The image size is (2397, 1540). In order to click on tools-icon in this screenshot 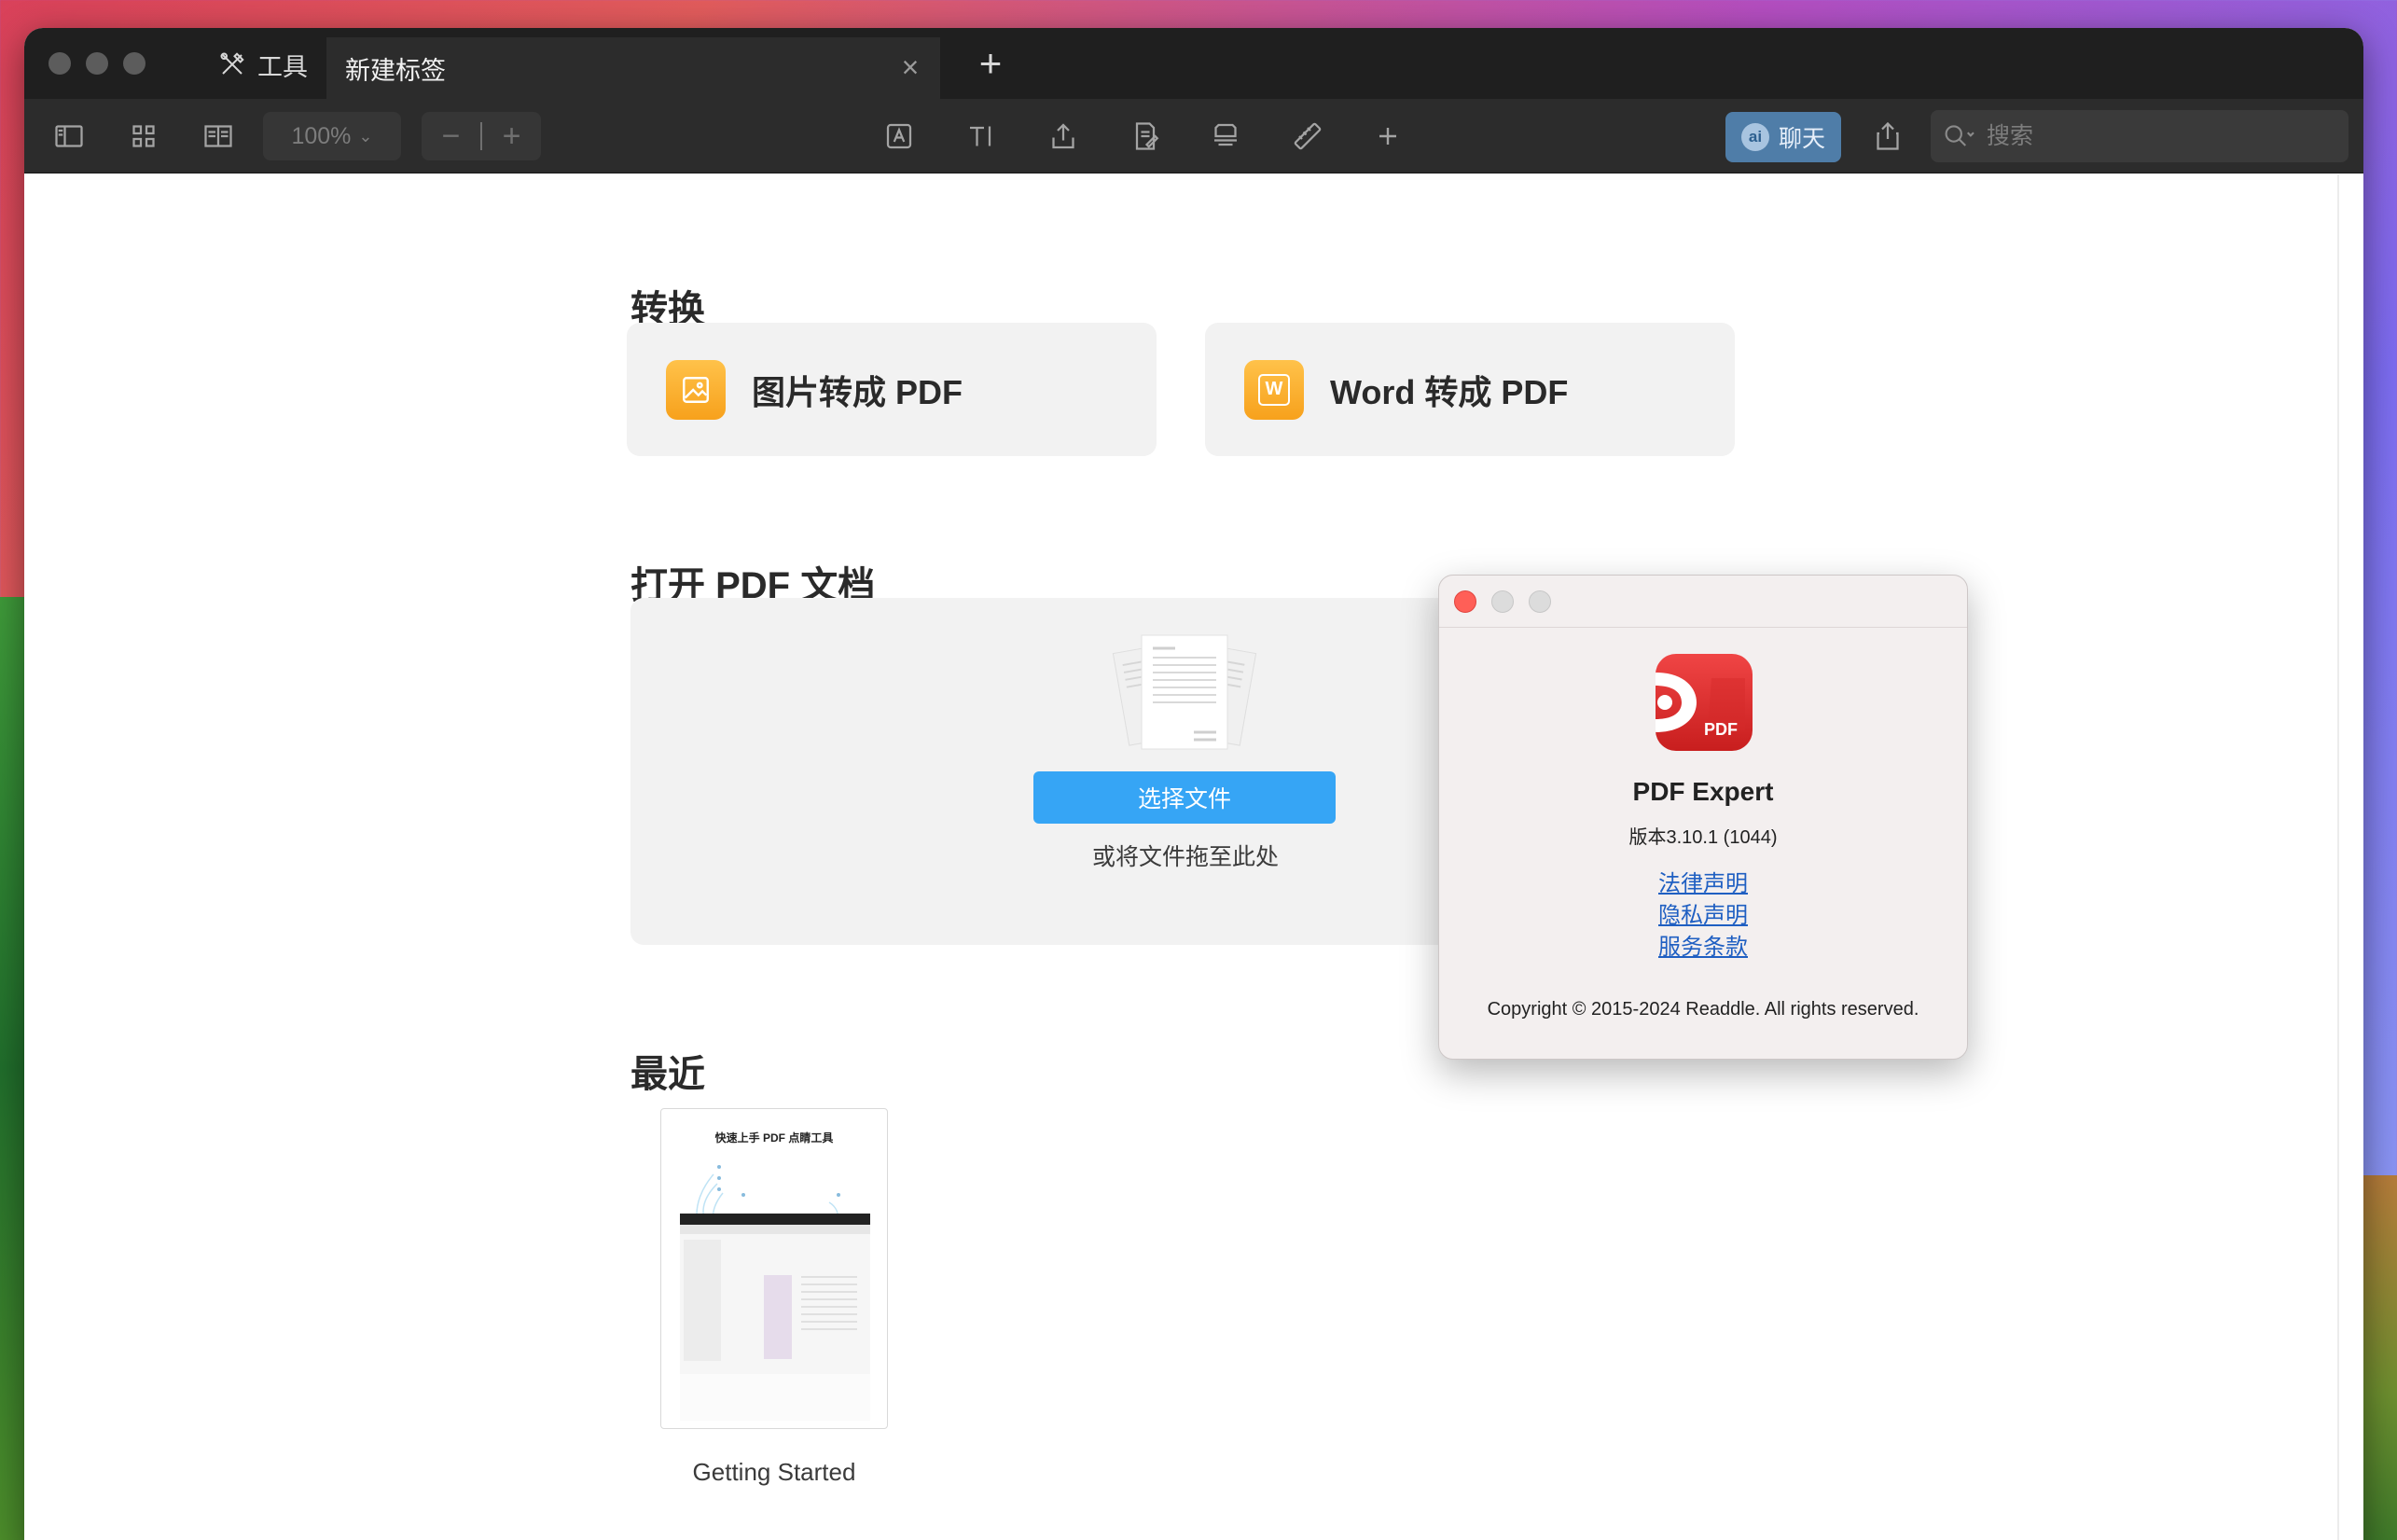, I will do `click(232, 64)`.